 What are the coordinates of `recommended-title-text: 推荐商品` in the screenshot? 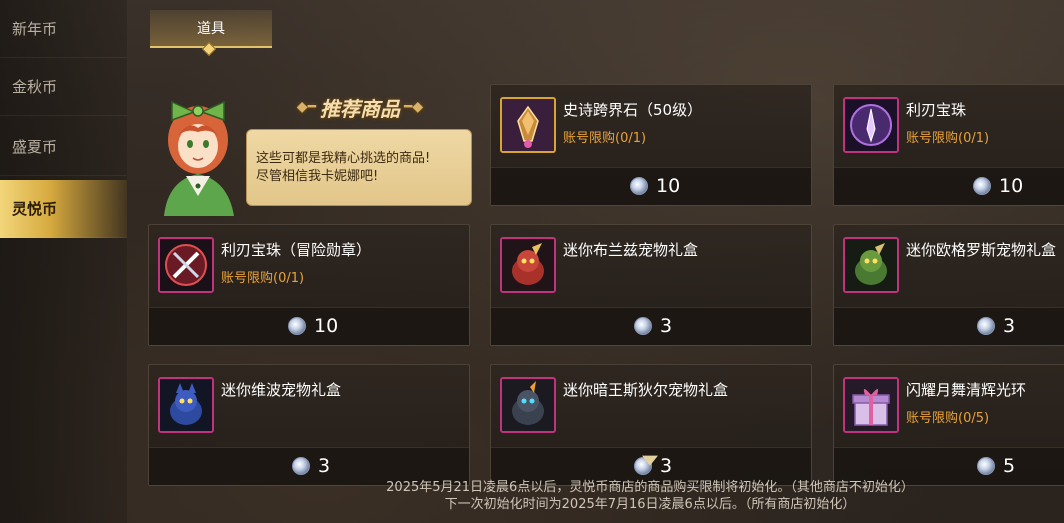 It's located at (360, 108).